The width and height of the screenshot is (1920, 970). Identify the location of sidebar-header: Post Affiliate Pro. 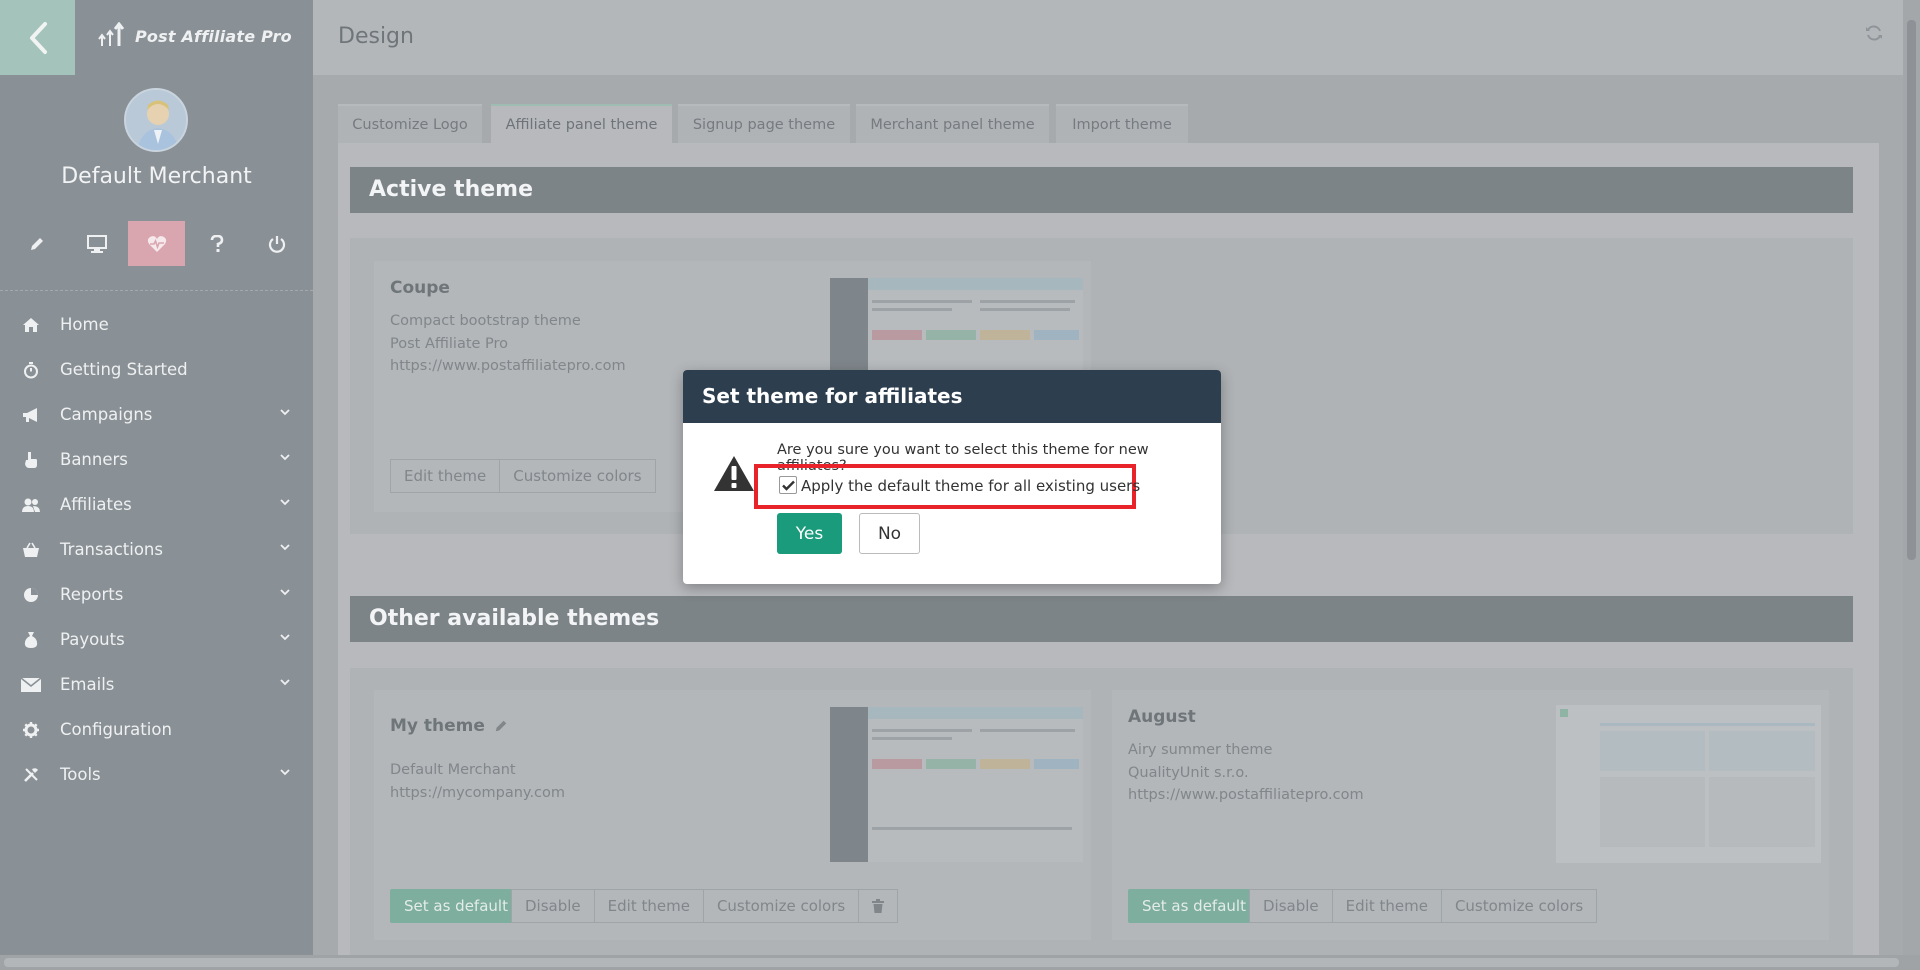
(156, 37).